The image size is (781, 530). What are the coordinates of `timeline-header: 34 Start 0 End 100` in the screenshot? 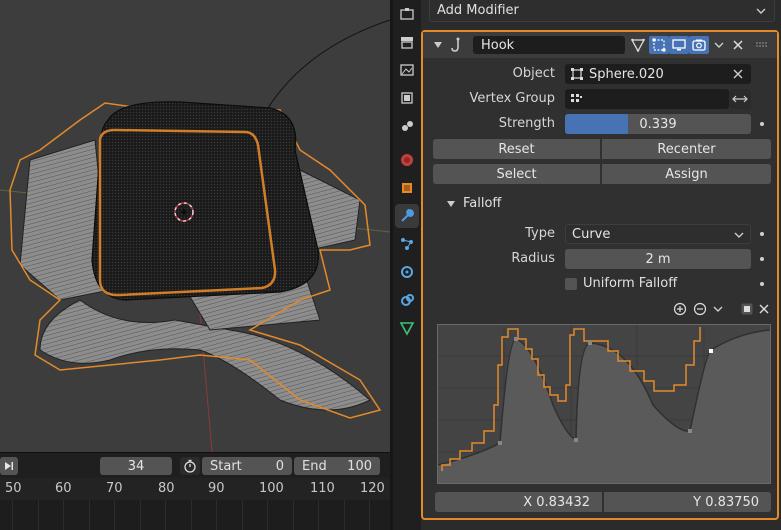 It's located at (195, 465).